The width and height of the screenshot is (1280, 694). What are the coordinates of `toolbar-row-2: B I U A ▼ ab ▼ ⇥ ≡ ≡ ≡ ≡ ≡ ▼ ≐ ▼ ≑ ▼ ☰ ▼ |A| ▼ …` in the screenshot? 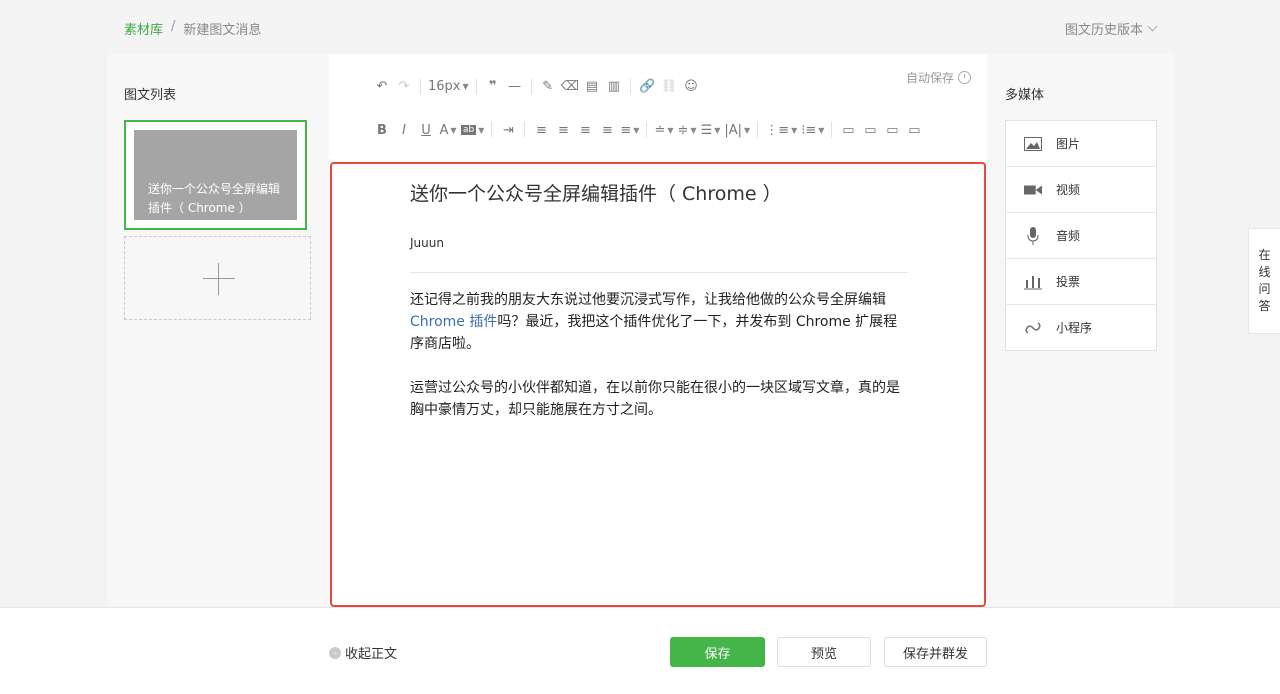 It's located at (648, 130).